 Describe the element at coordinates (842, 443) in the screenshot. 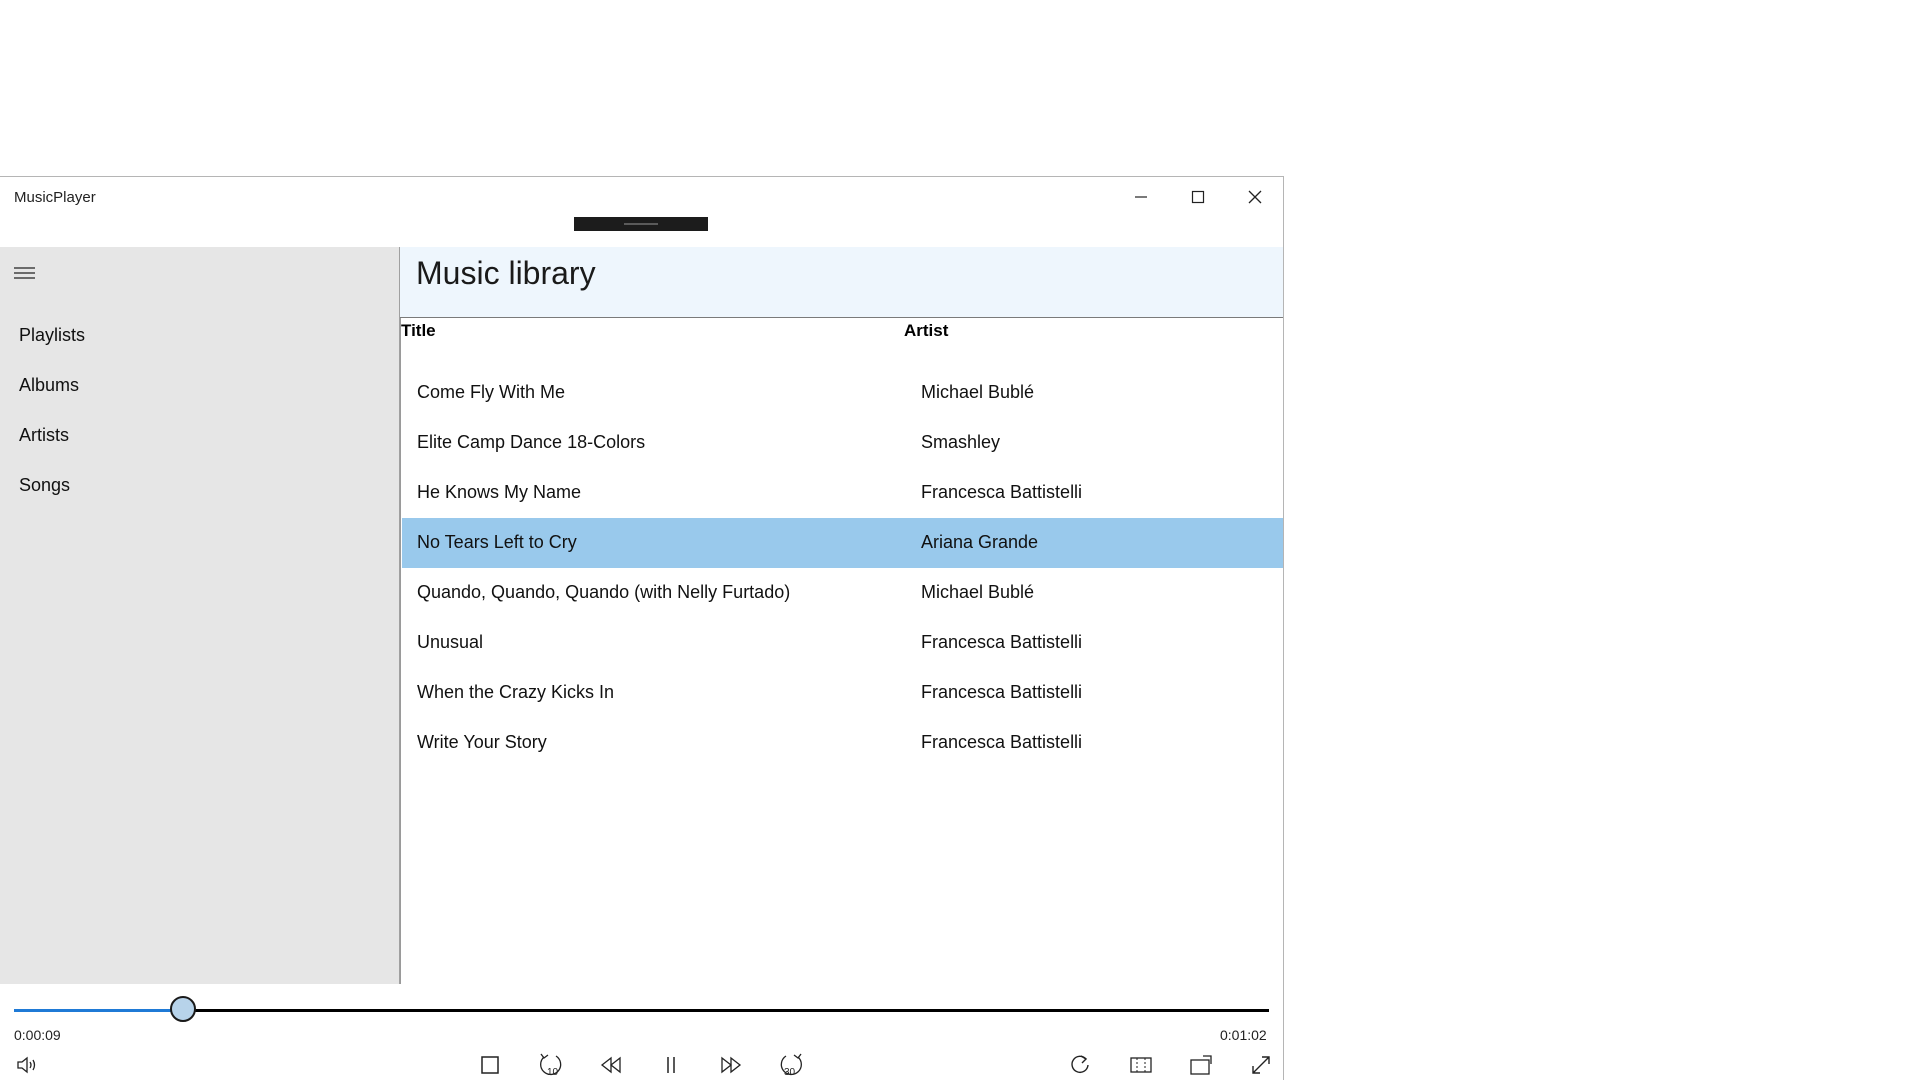

I see `list-item: Elite Camp Dance 18-Colors Smashley` at that location.